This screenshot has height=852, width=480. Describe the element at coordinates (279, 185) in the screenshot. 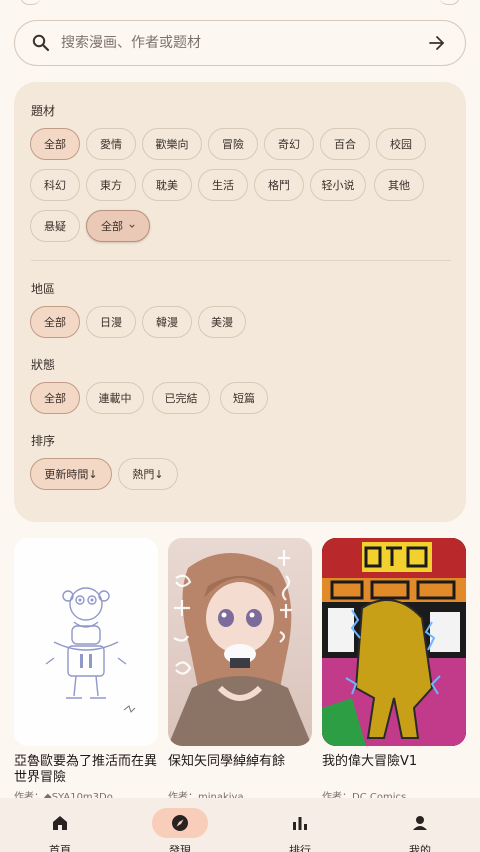

I see `genre-chip-martial-arts: 格鬥` at that location.